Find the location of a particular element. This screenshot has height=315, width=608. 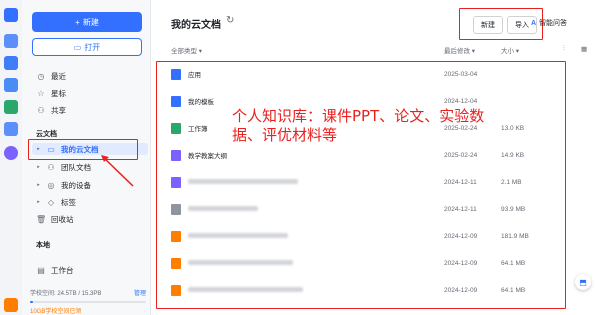

annotation-text: 个人知识库：课件PPT、论文、实验数据、评优材料等 is located at coordinates (358, 125).